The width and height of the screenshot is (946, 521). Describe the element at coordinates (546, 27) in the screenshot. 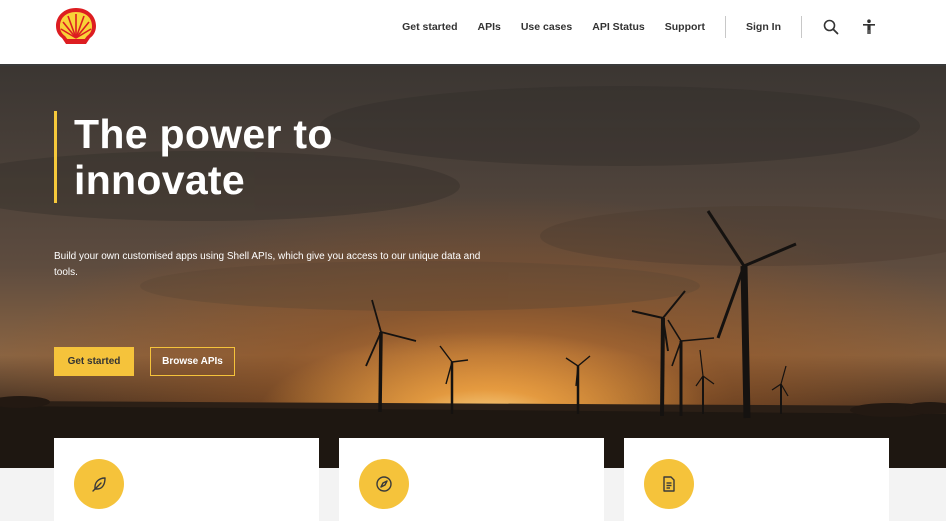

I see `nav-use-cases: Use cases` at that location.